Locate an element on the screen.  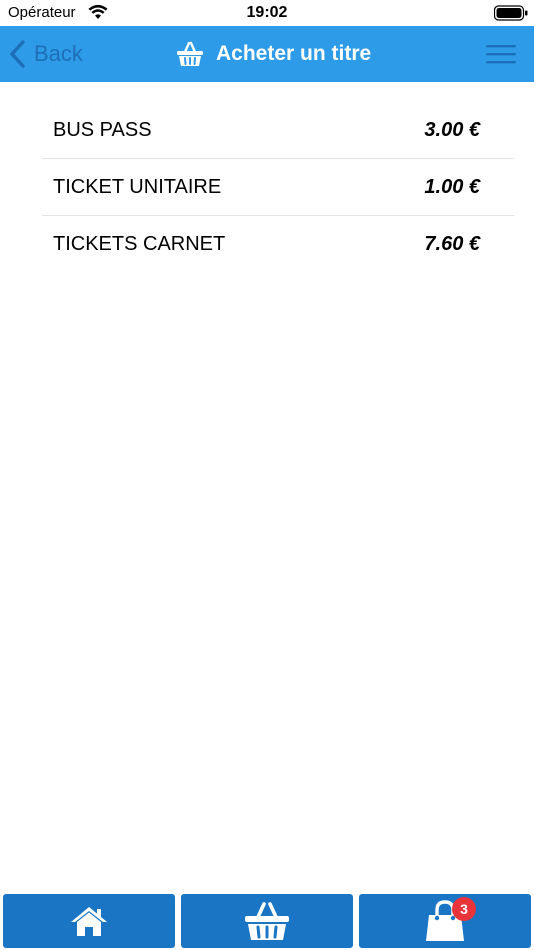
ticket-name: BUS PASS is located at coordinates (102, 129).